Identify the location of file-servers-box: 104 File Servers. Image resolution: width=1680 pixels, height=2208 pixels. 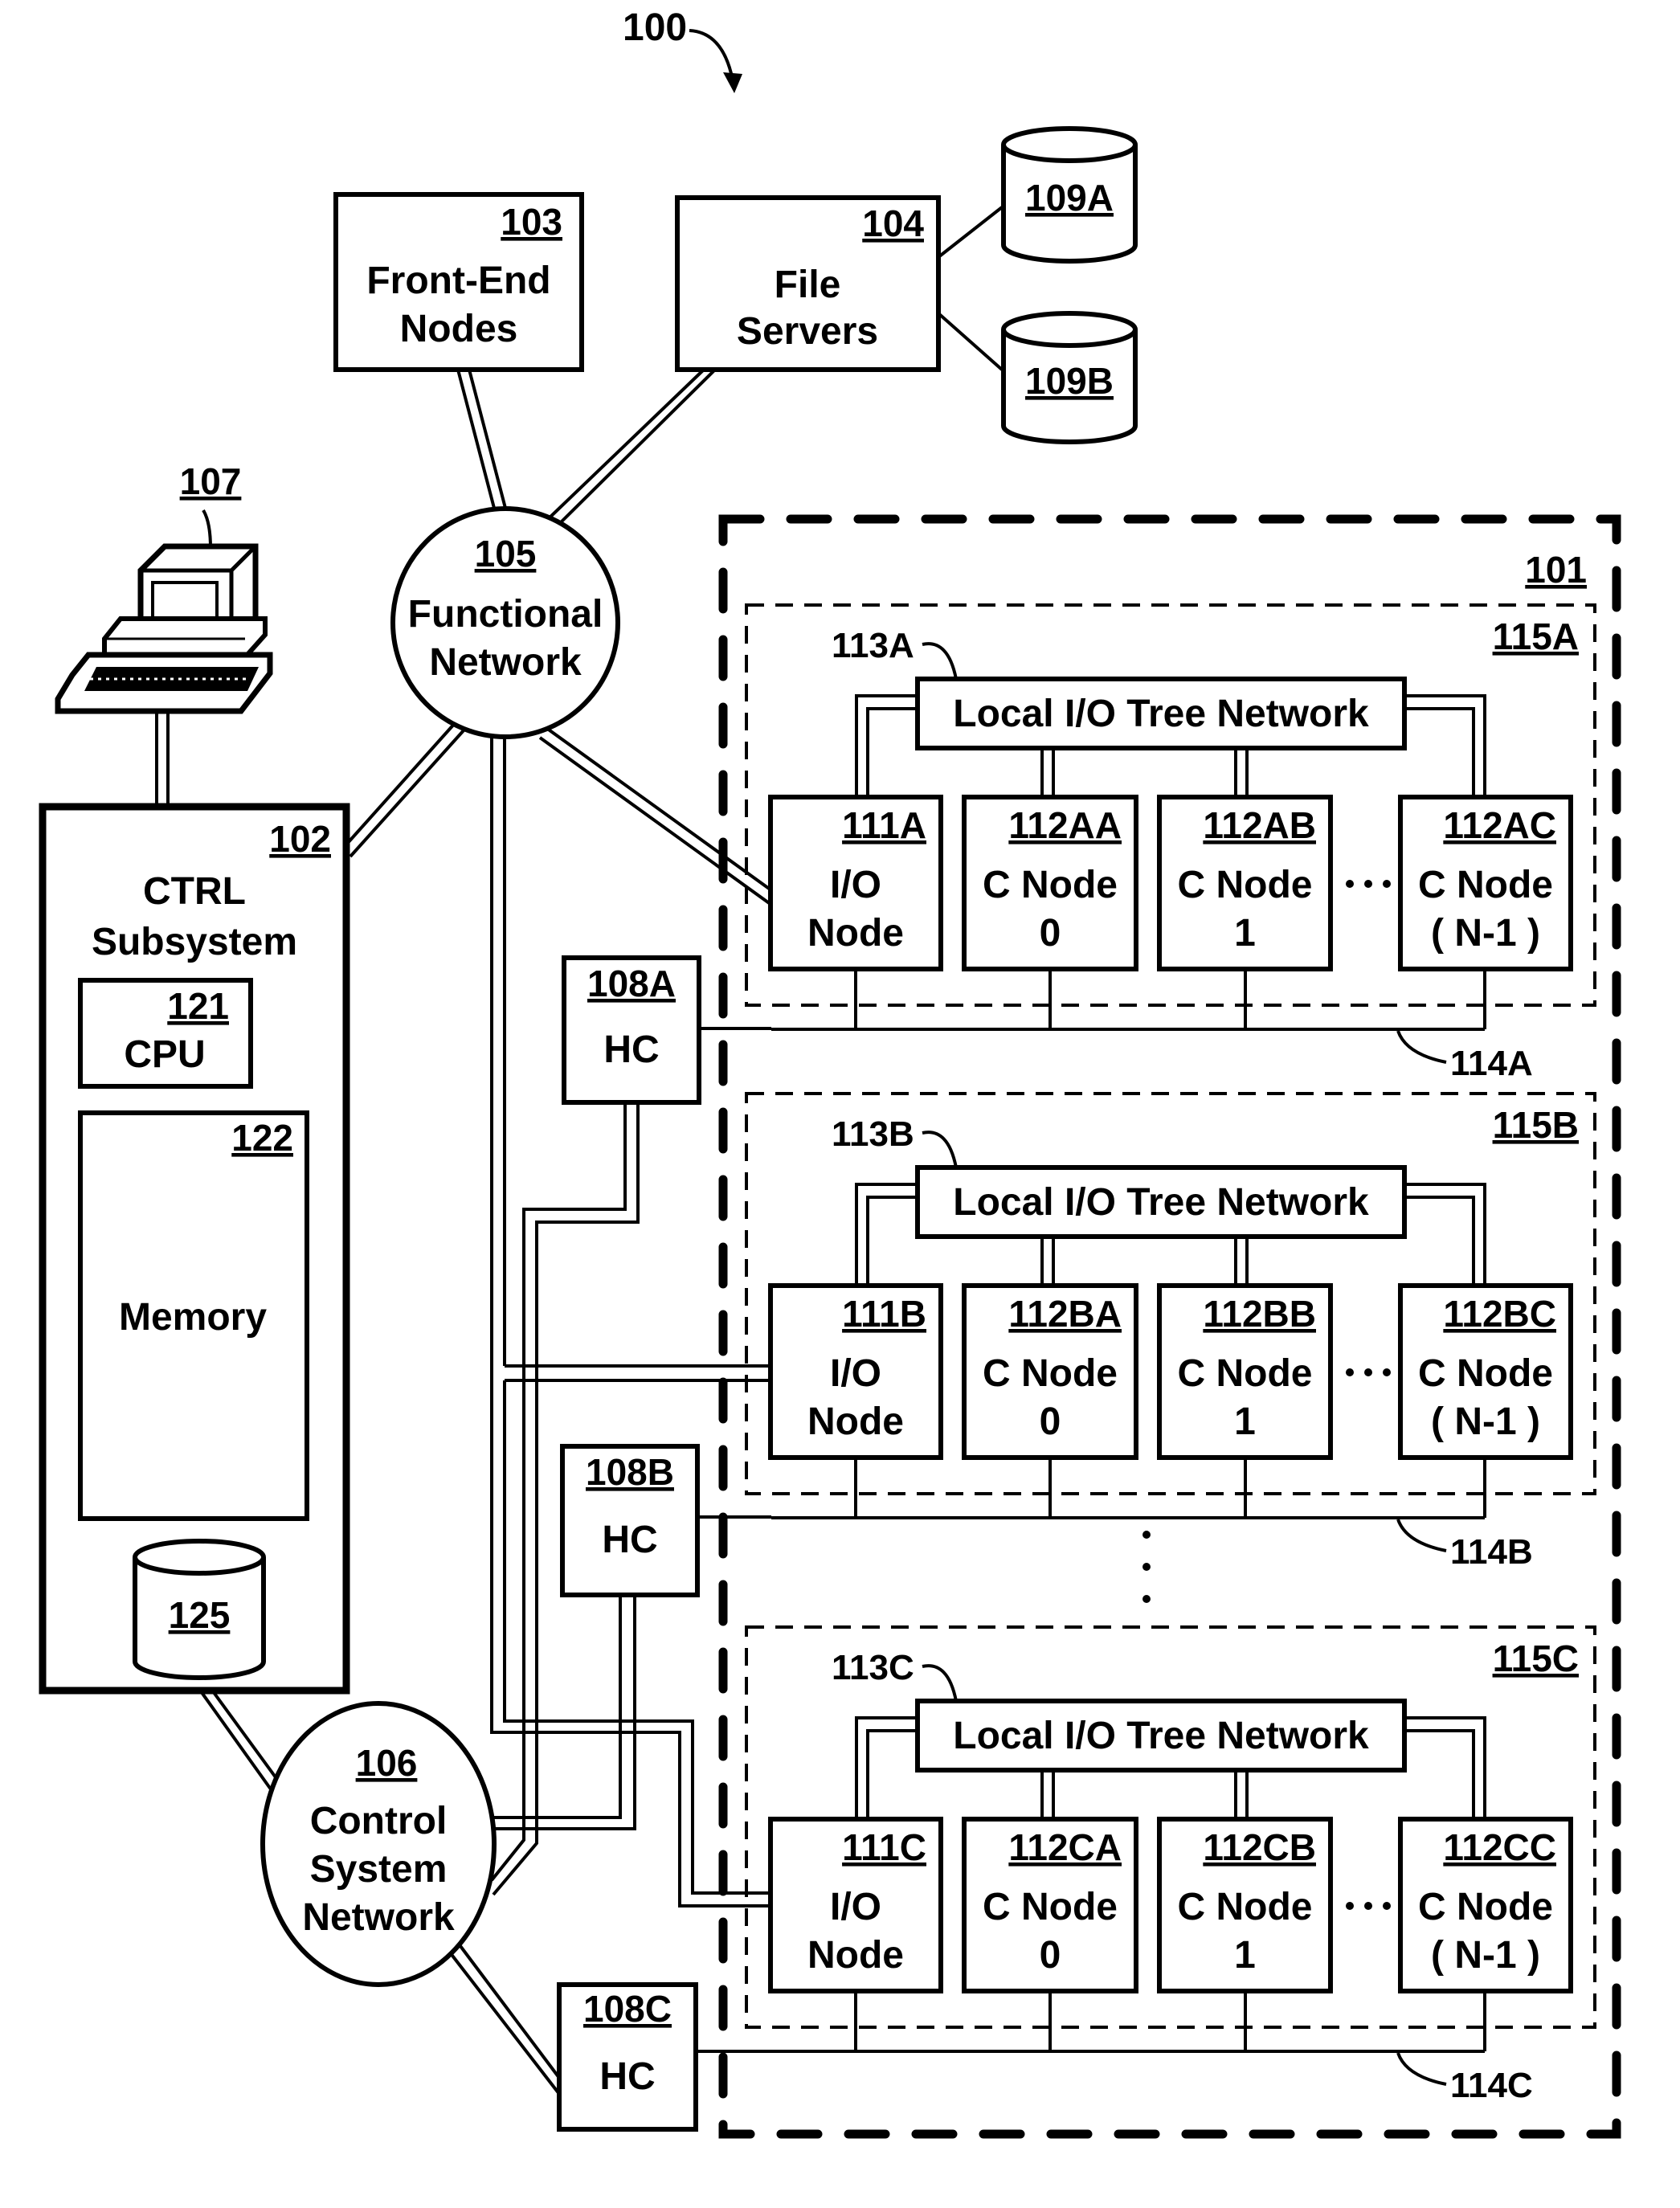
(808, 283).